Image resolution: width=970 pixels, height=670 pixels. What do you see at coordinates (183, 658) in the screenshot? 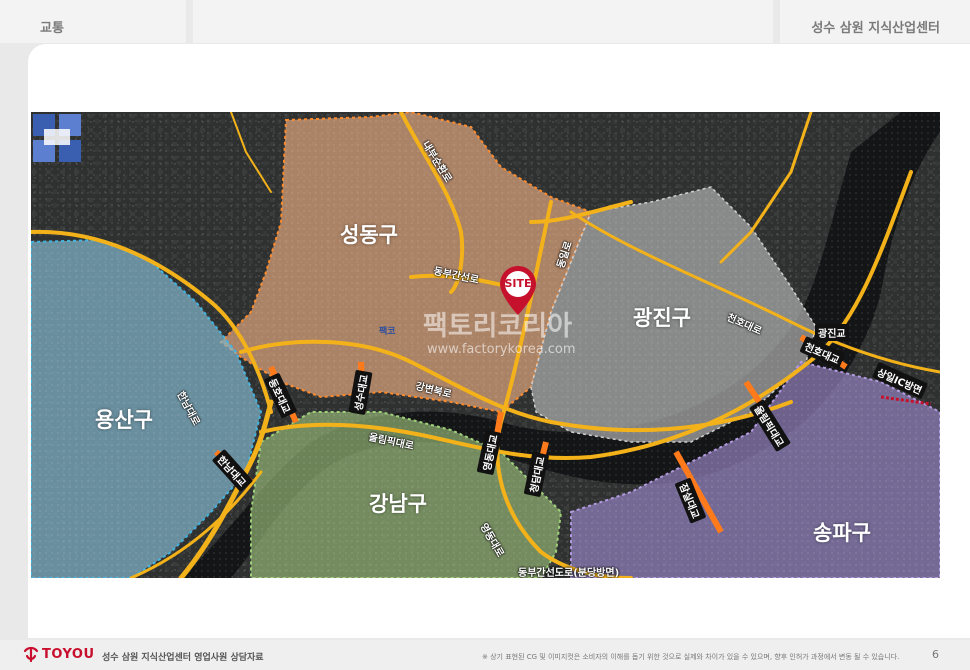
I see `footer-title: 성수 삼원 지식산업센터 영업사원 상담자료` at bounding box center [183, 658].